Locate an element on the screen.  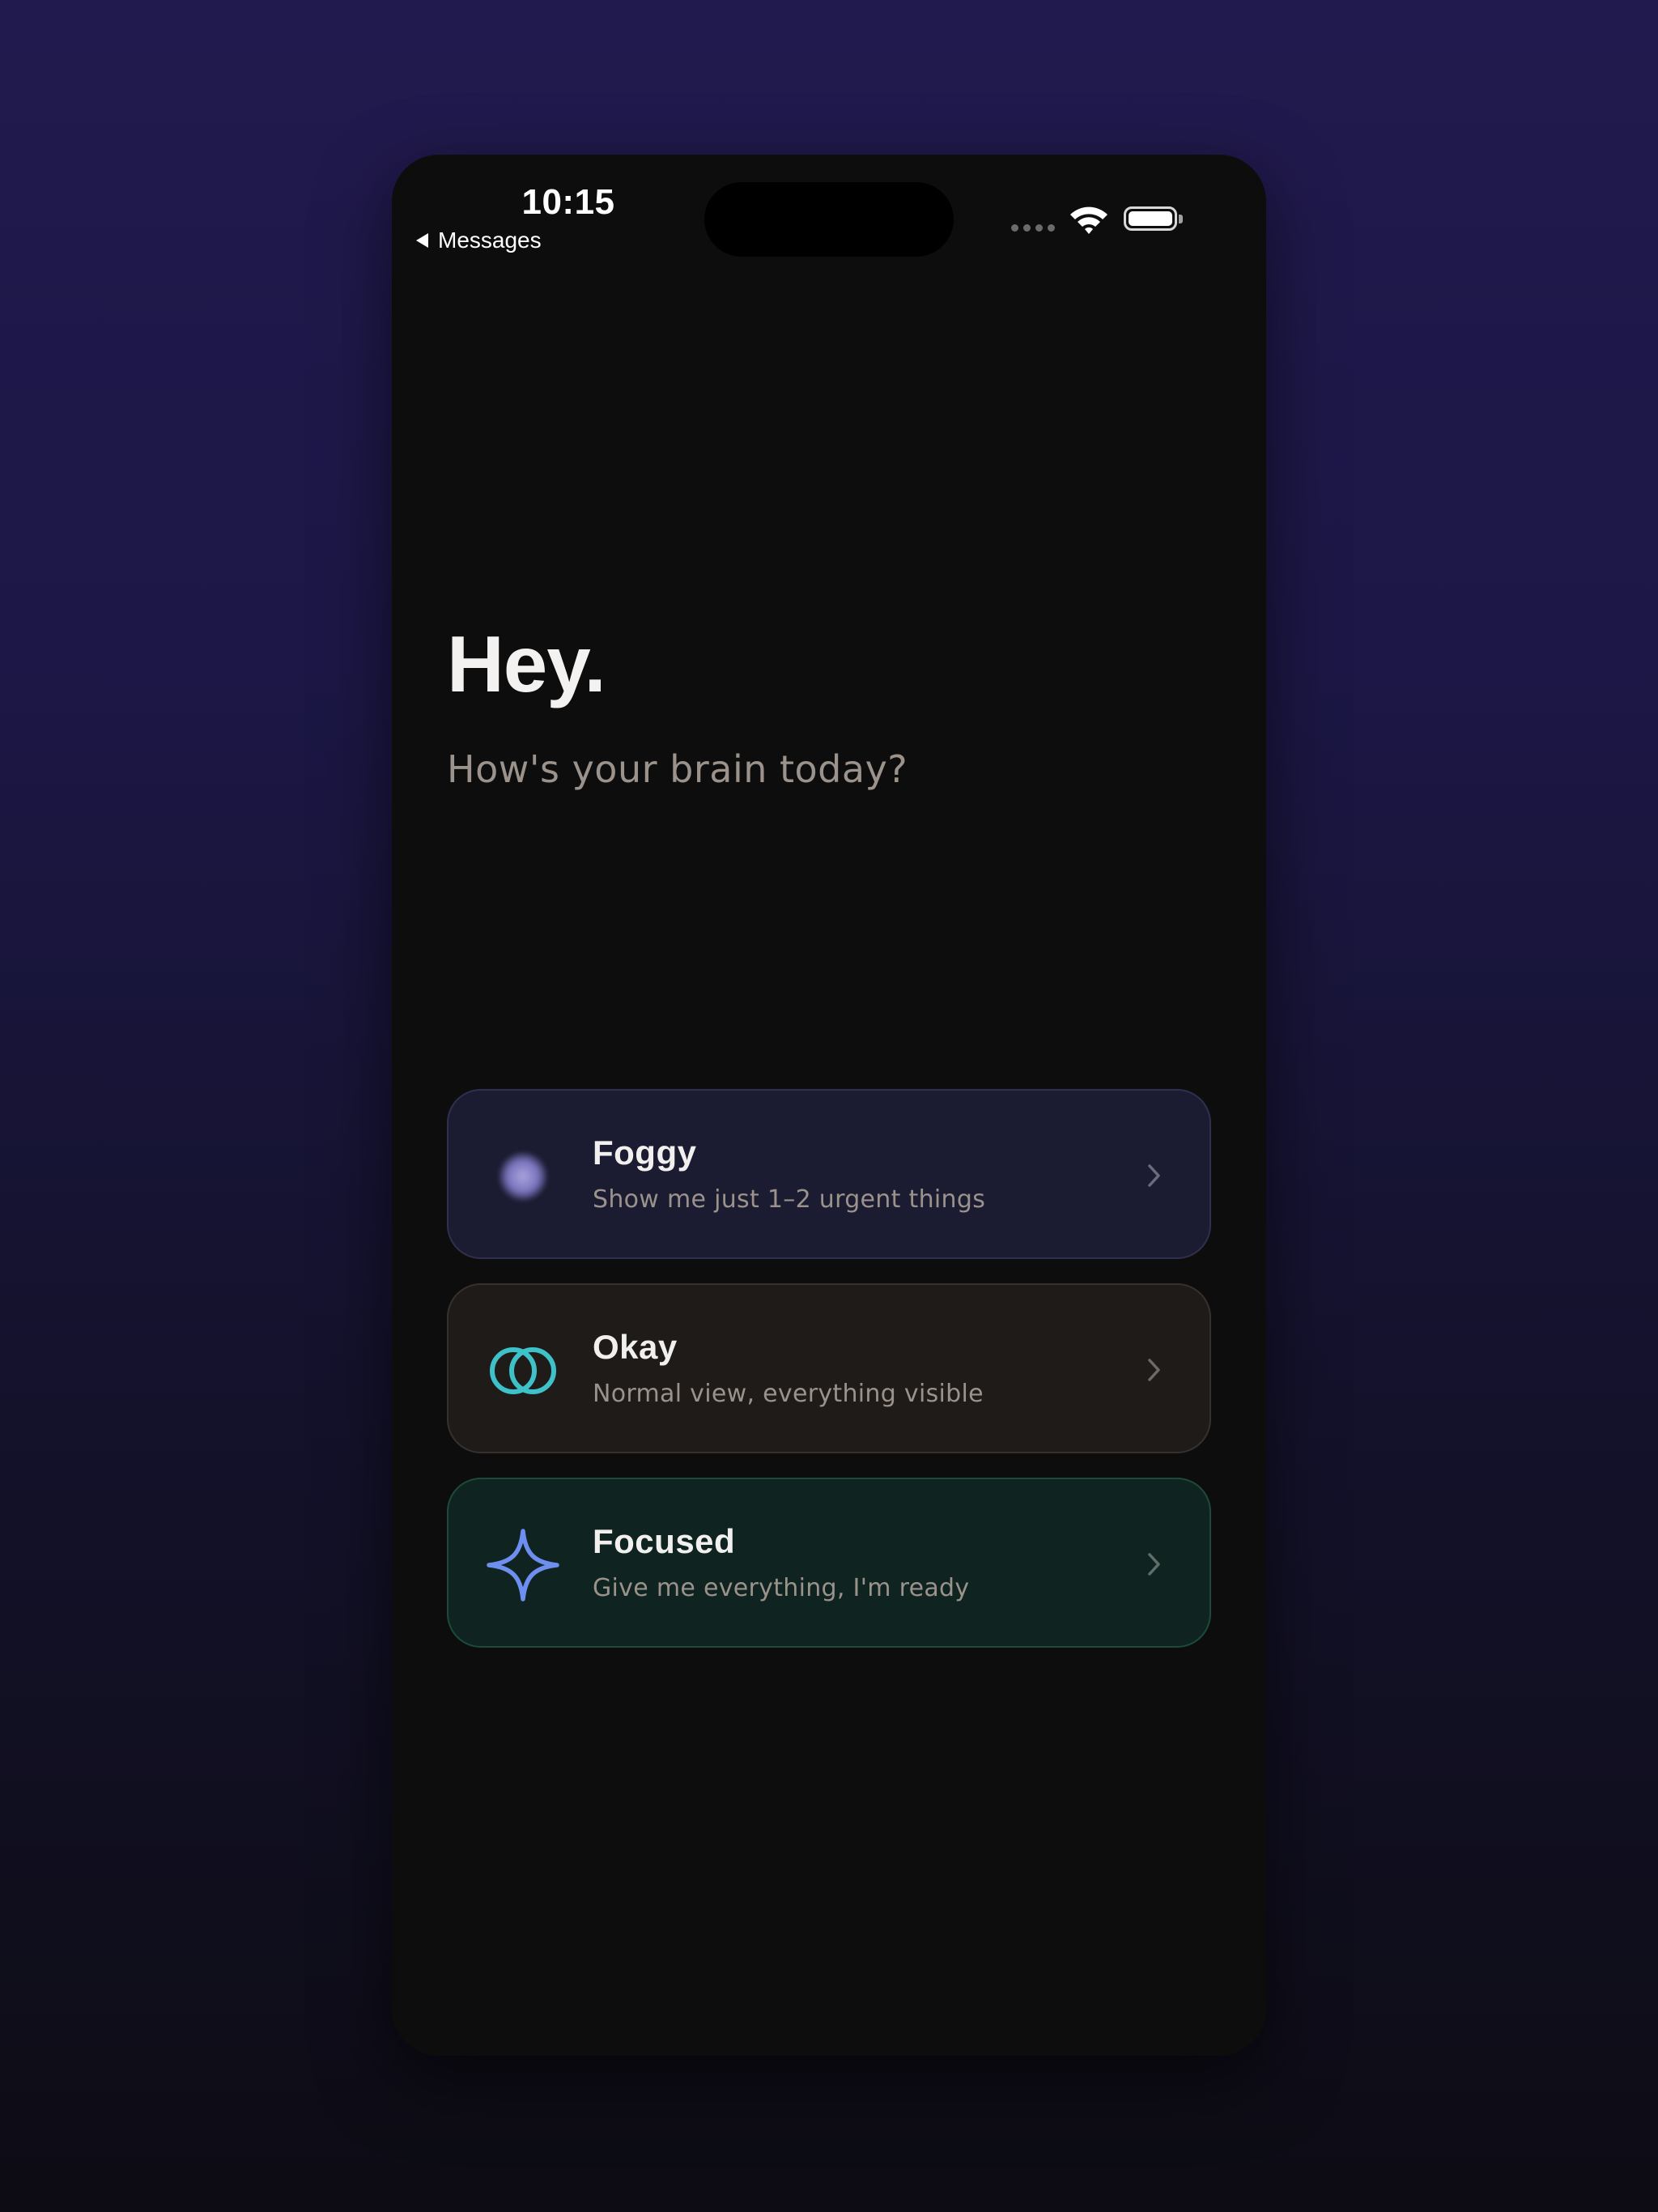
back-to-messages-link: Messages is located at coordinates (479, 240).